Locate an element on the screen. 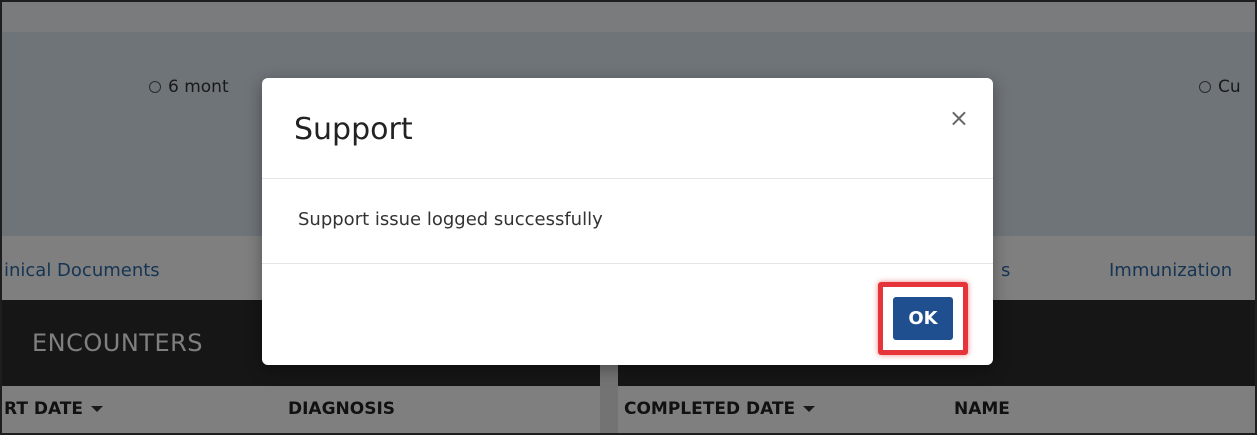 The image size is (1257, 435). ok-button-highlight: OK is located at coordinates (923, 318).